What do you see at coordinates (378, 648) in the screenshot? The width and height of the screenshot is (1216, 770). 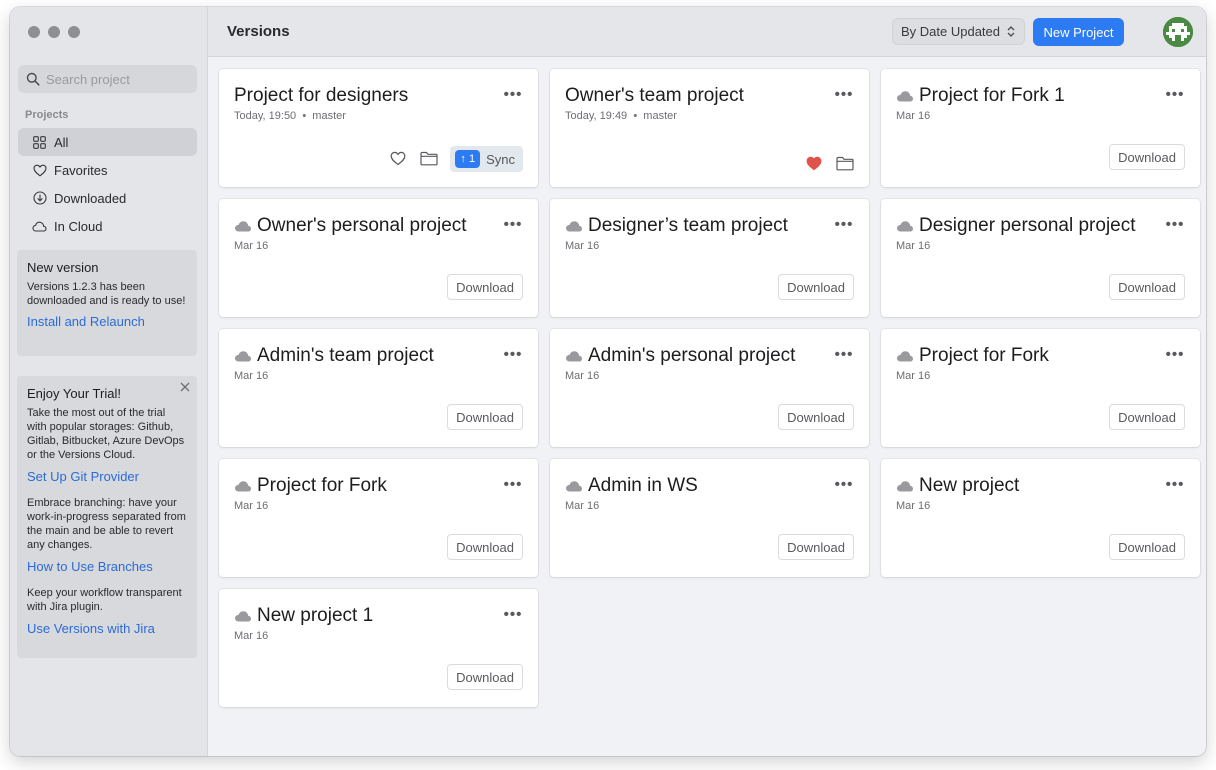 I see `project-card: New project 1 Mar 16 ••• Download` at bounding box center [378, 648].